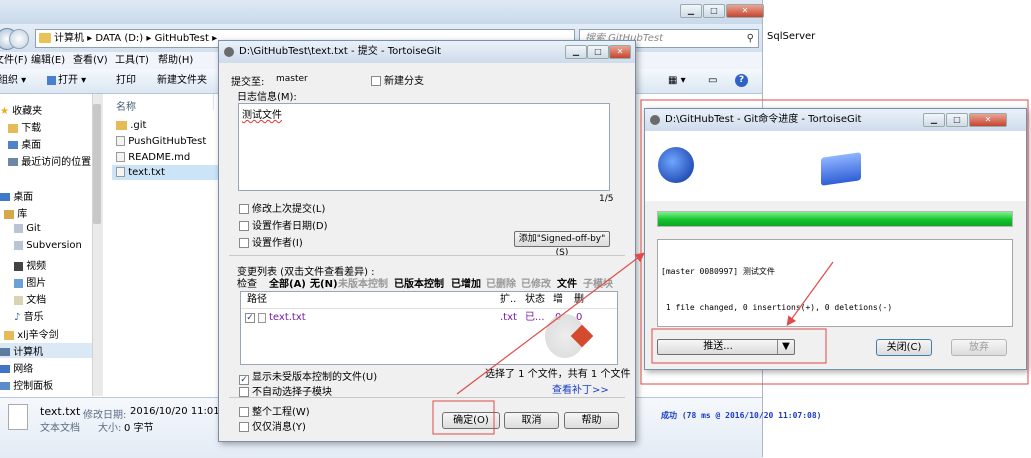 The image size is (1031, 458). Describe the element at coordinates (904, 347) in the screenshot. I see `close-button: 关闭(C)` at that location.